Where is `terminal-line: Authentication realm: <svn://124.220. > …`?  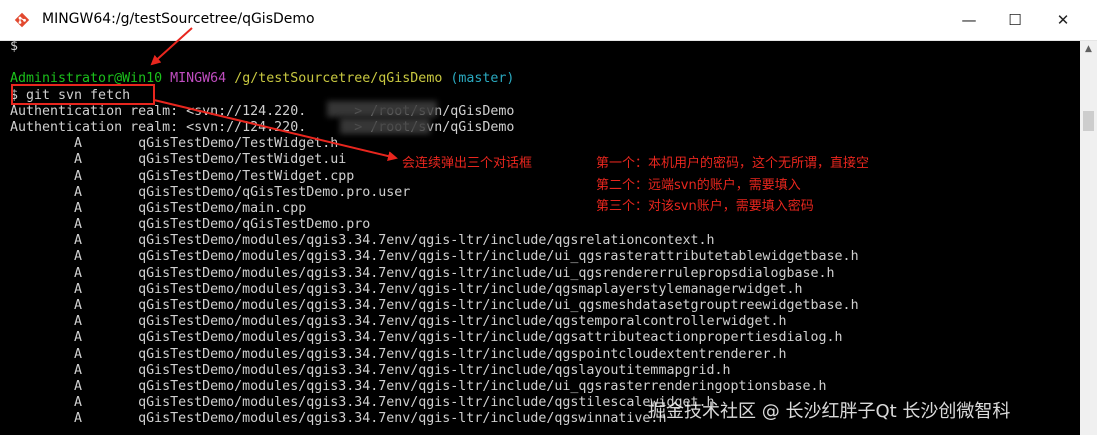 terminal-line: Authentication realm: <svn://124.220. > … is located at coordinates (434, 128).